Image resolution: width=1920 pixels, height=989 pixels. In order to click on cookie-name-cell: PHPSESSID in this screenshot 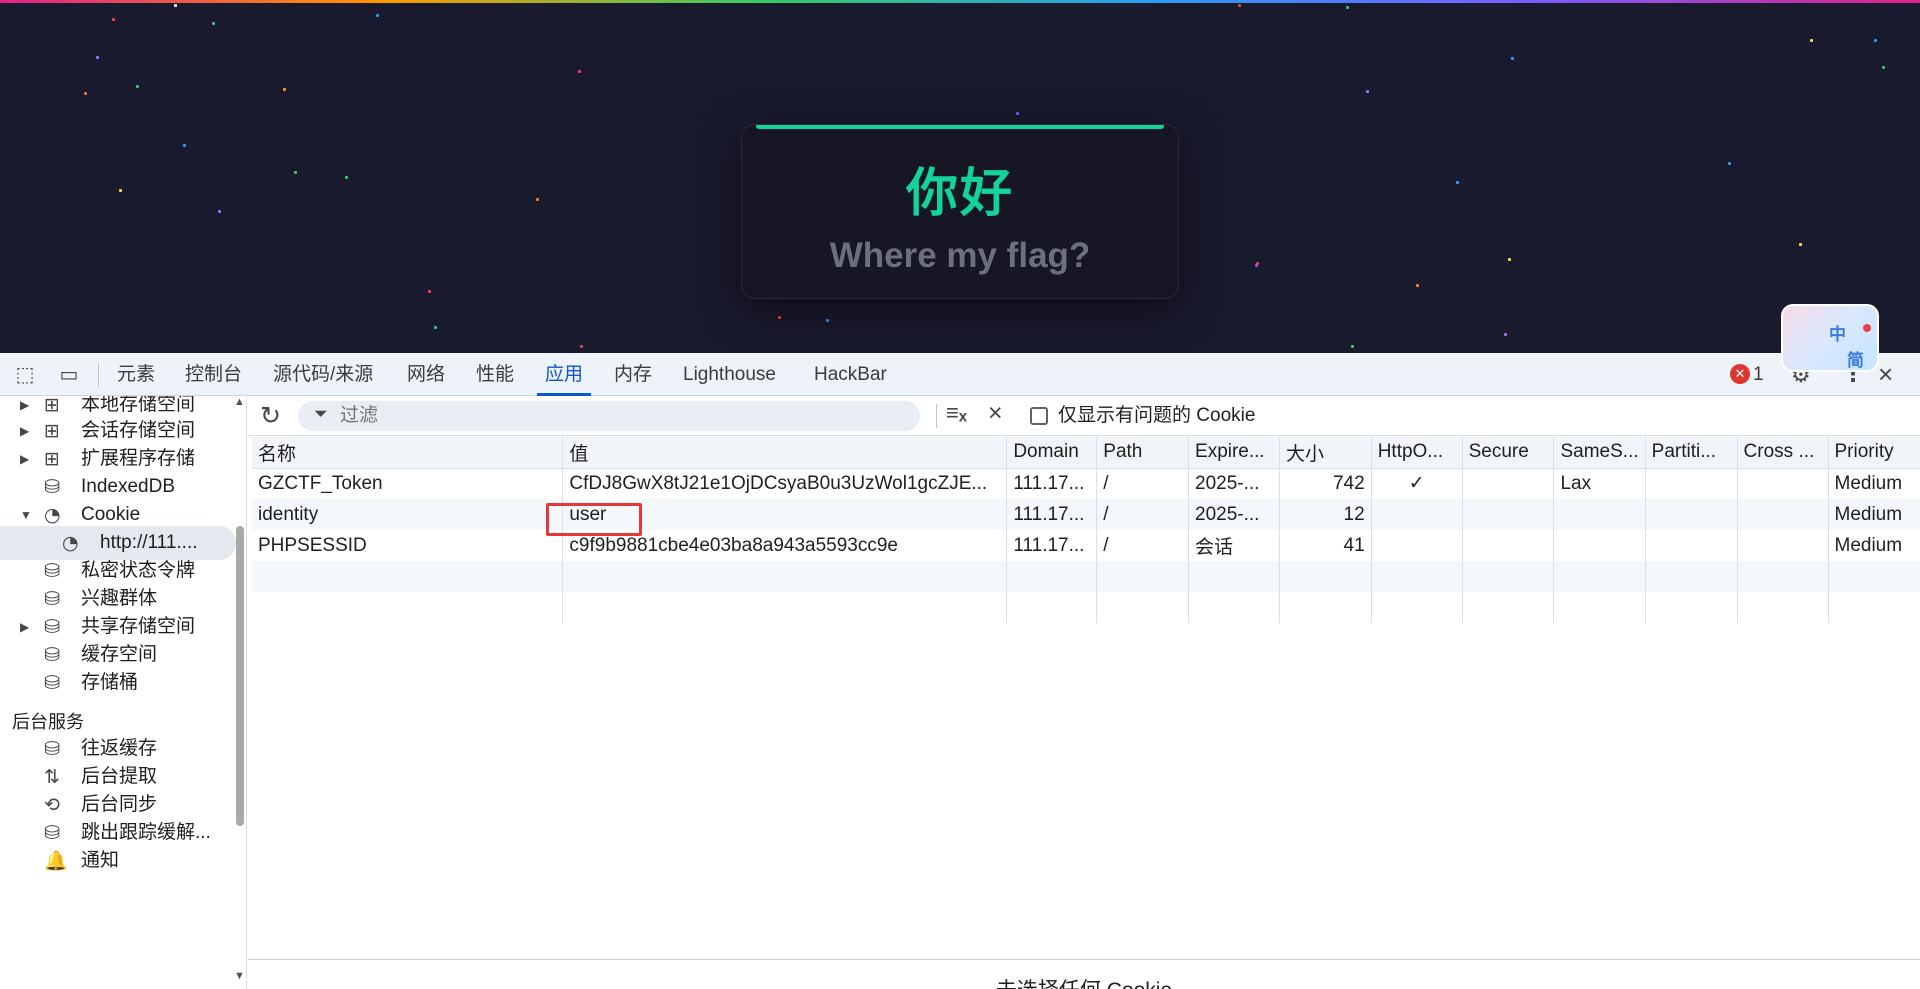, I will do `click(407, 545)`.